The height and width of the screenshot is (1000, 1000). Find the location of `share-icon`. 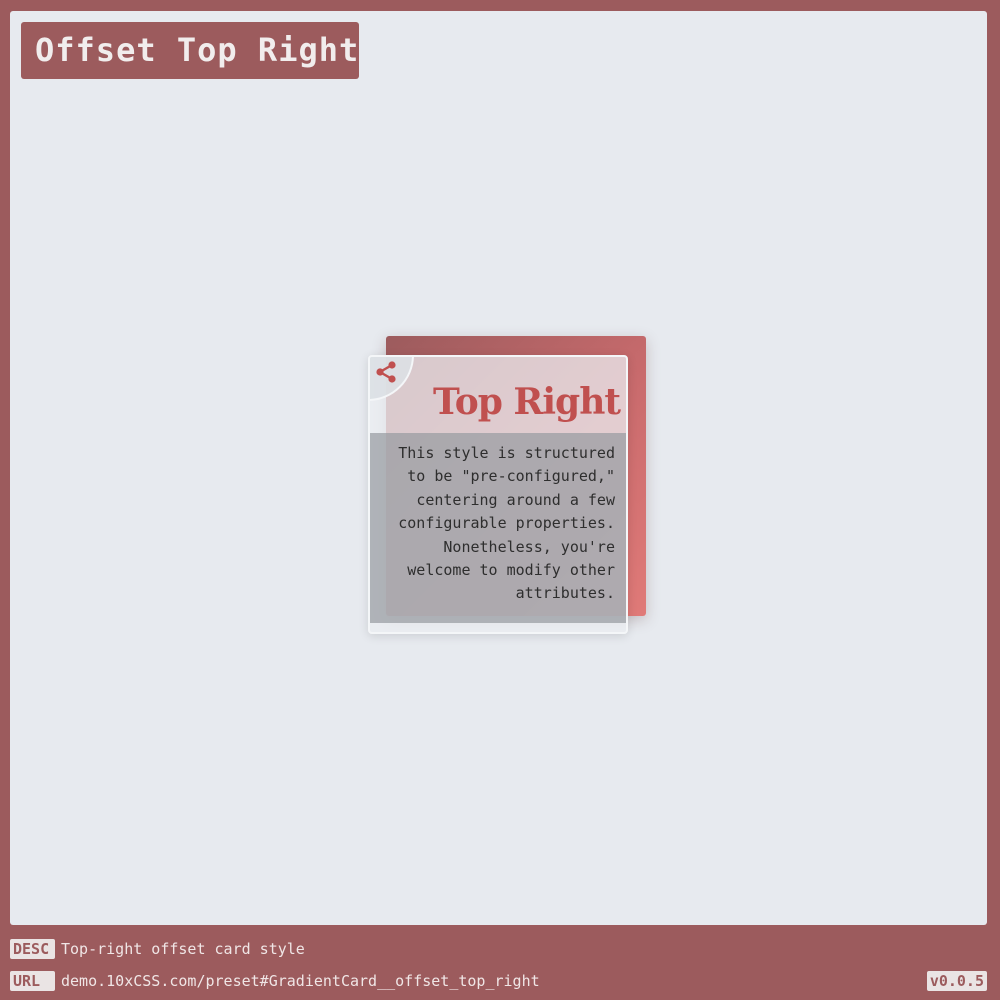

share-icon is located at coordinates (386, 372).